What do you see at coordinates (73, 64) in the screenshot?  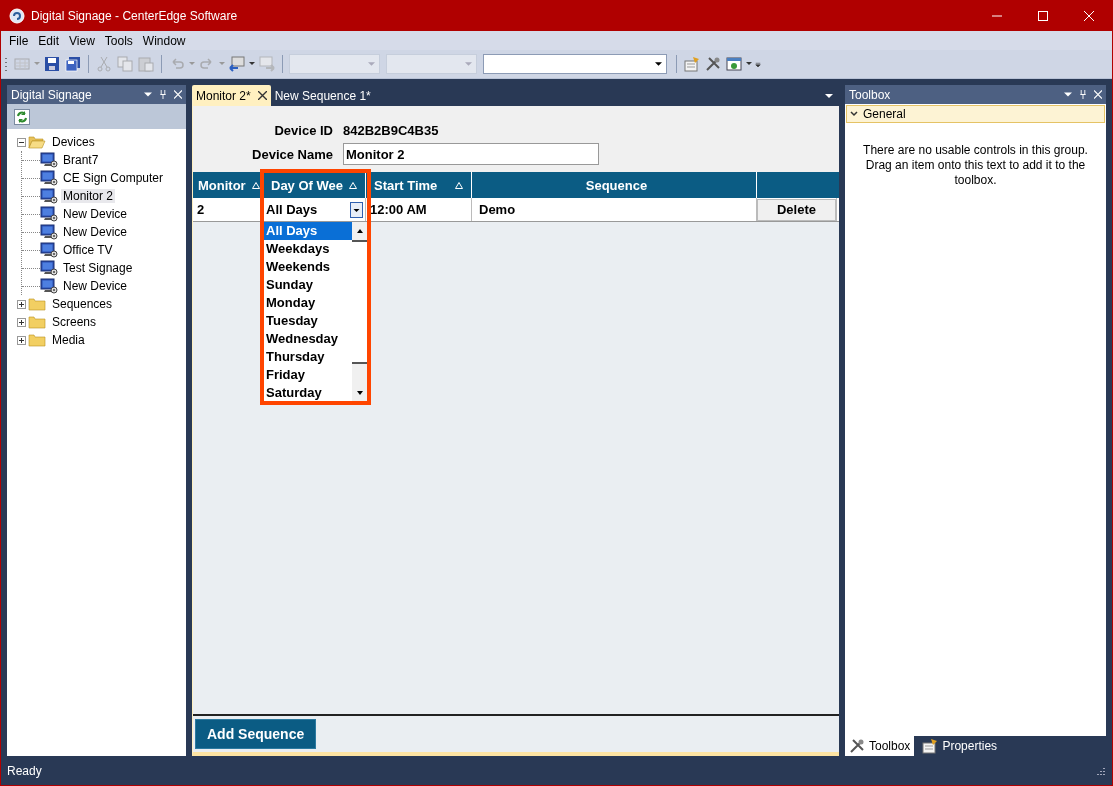 I see `save-all-icon` at bounding box center [73, 64].